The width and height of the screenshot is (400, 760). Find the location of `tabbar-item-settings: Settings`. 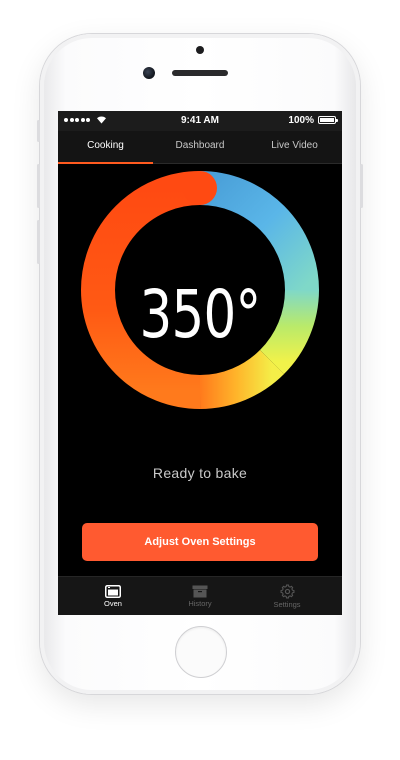

tabbar-item-settings: Settings is located at coordinates (287, 596).